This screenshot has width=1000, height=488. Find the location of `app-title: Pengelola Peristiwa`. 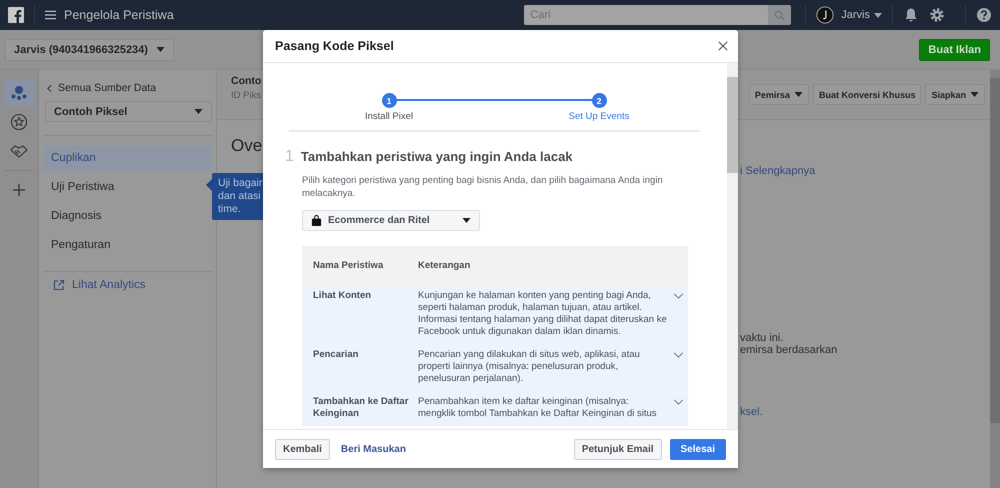

app-title: Pengelola Peristiwa is located at coordinates (119, 15).